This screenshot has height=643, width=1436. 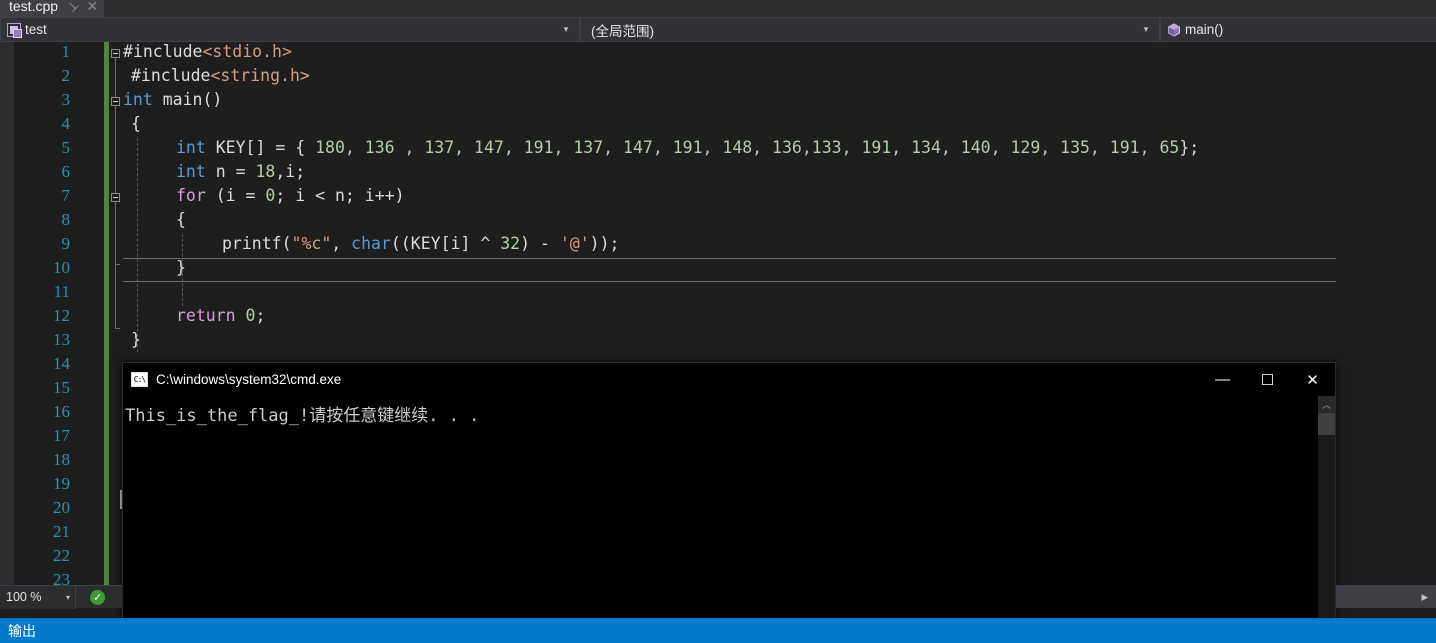 What do you see at coordinates (718, 630) in the screenshot?
I see `bottom-tool-window-bar: 输出` at bounding box center [718, 630].